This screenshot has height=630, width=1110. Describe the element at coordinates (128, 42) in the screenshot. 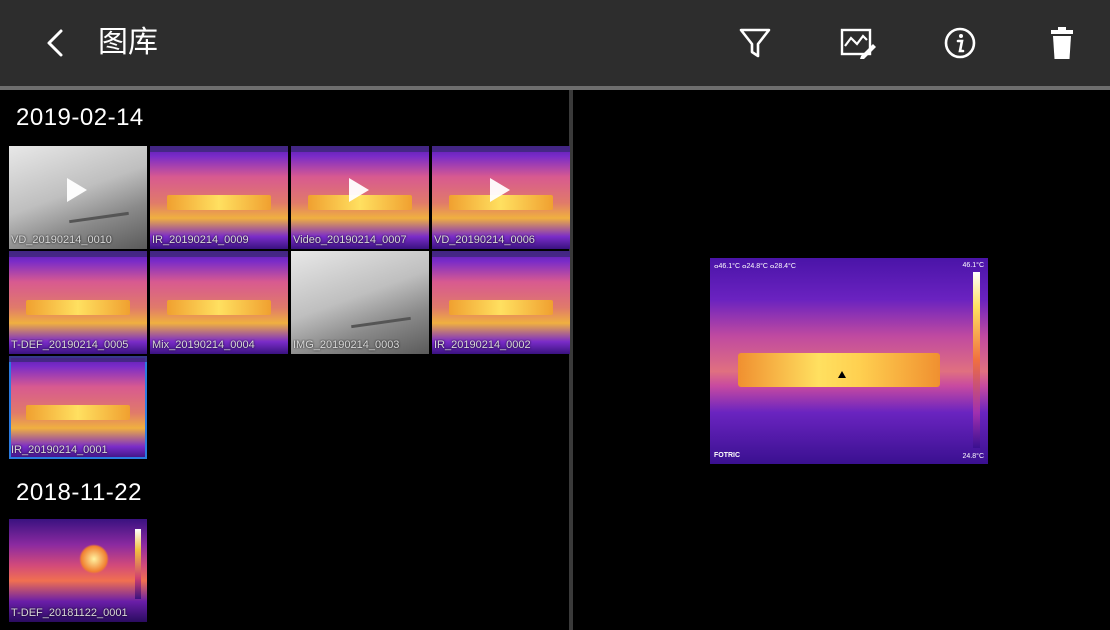

I see `page-title: 图库` at that location.